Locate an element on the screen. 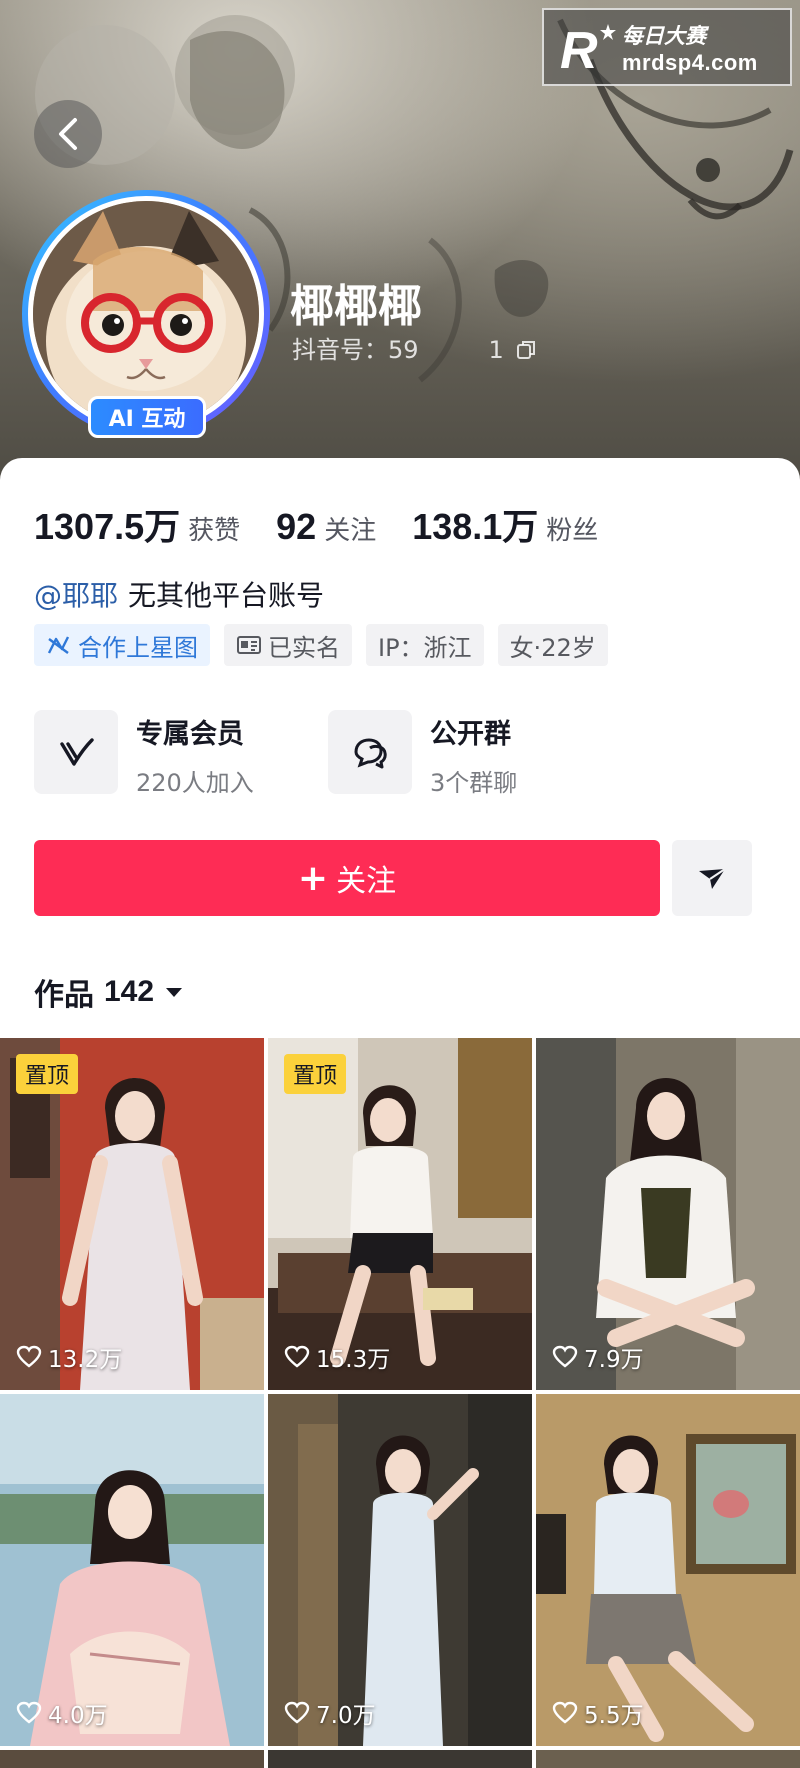  tag-label: IP：浙江 is located at coordinates (425, 647).